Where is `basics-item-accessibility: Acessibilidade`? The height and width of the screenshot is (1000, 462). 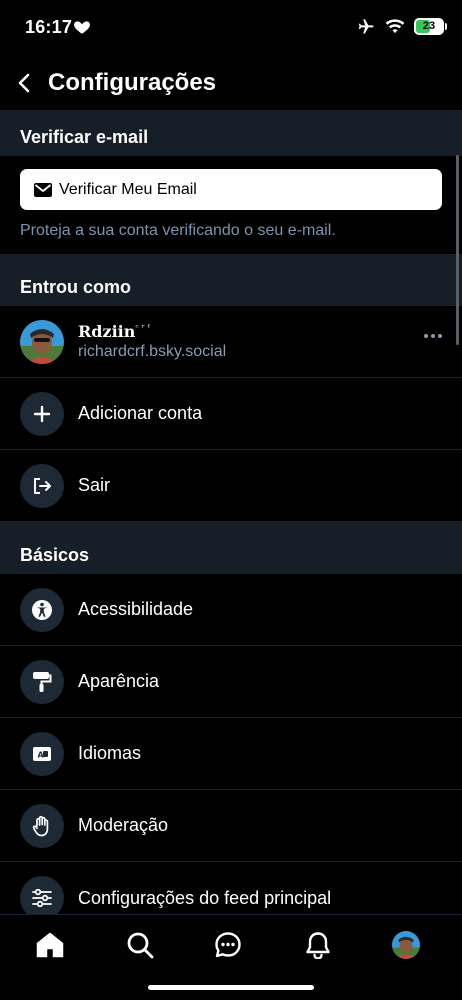 basics-item-accessibility: Acessibilidade is located at coordinates (231, 610).